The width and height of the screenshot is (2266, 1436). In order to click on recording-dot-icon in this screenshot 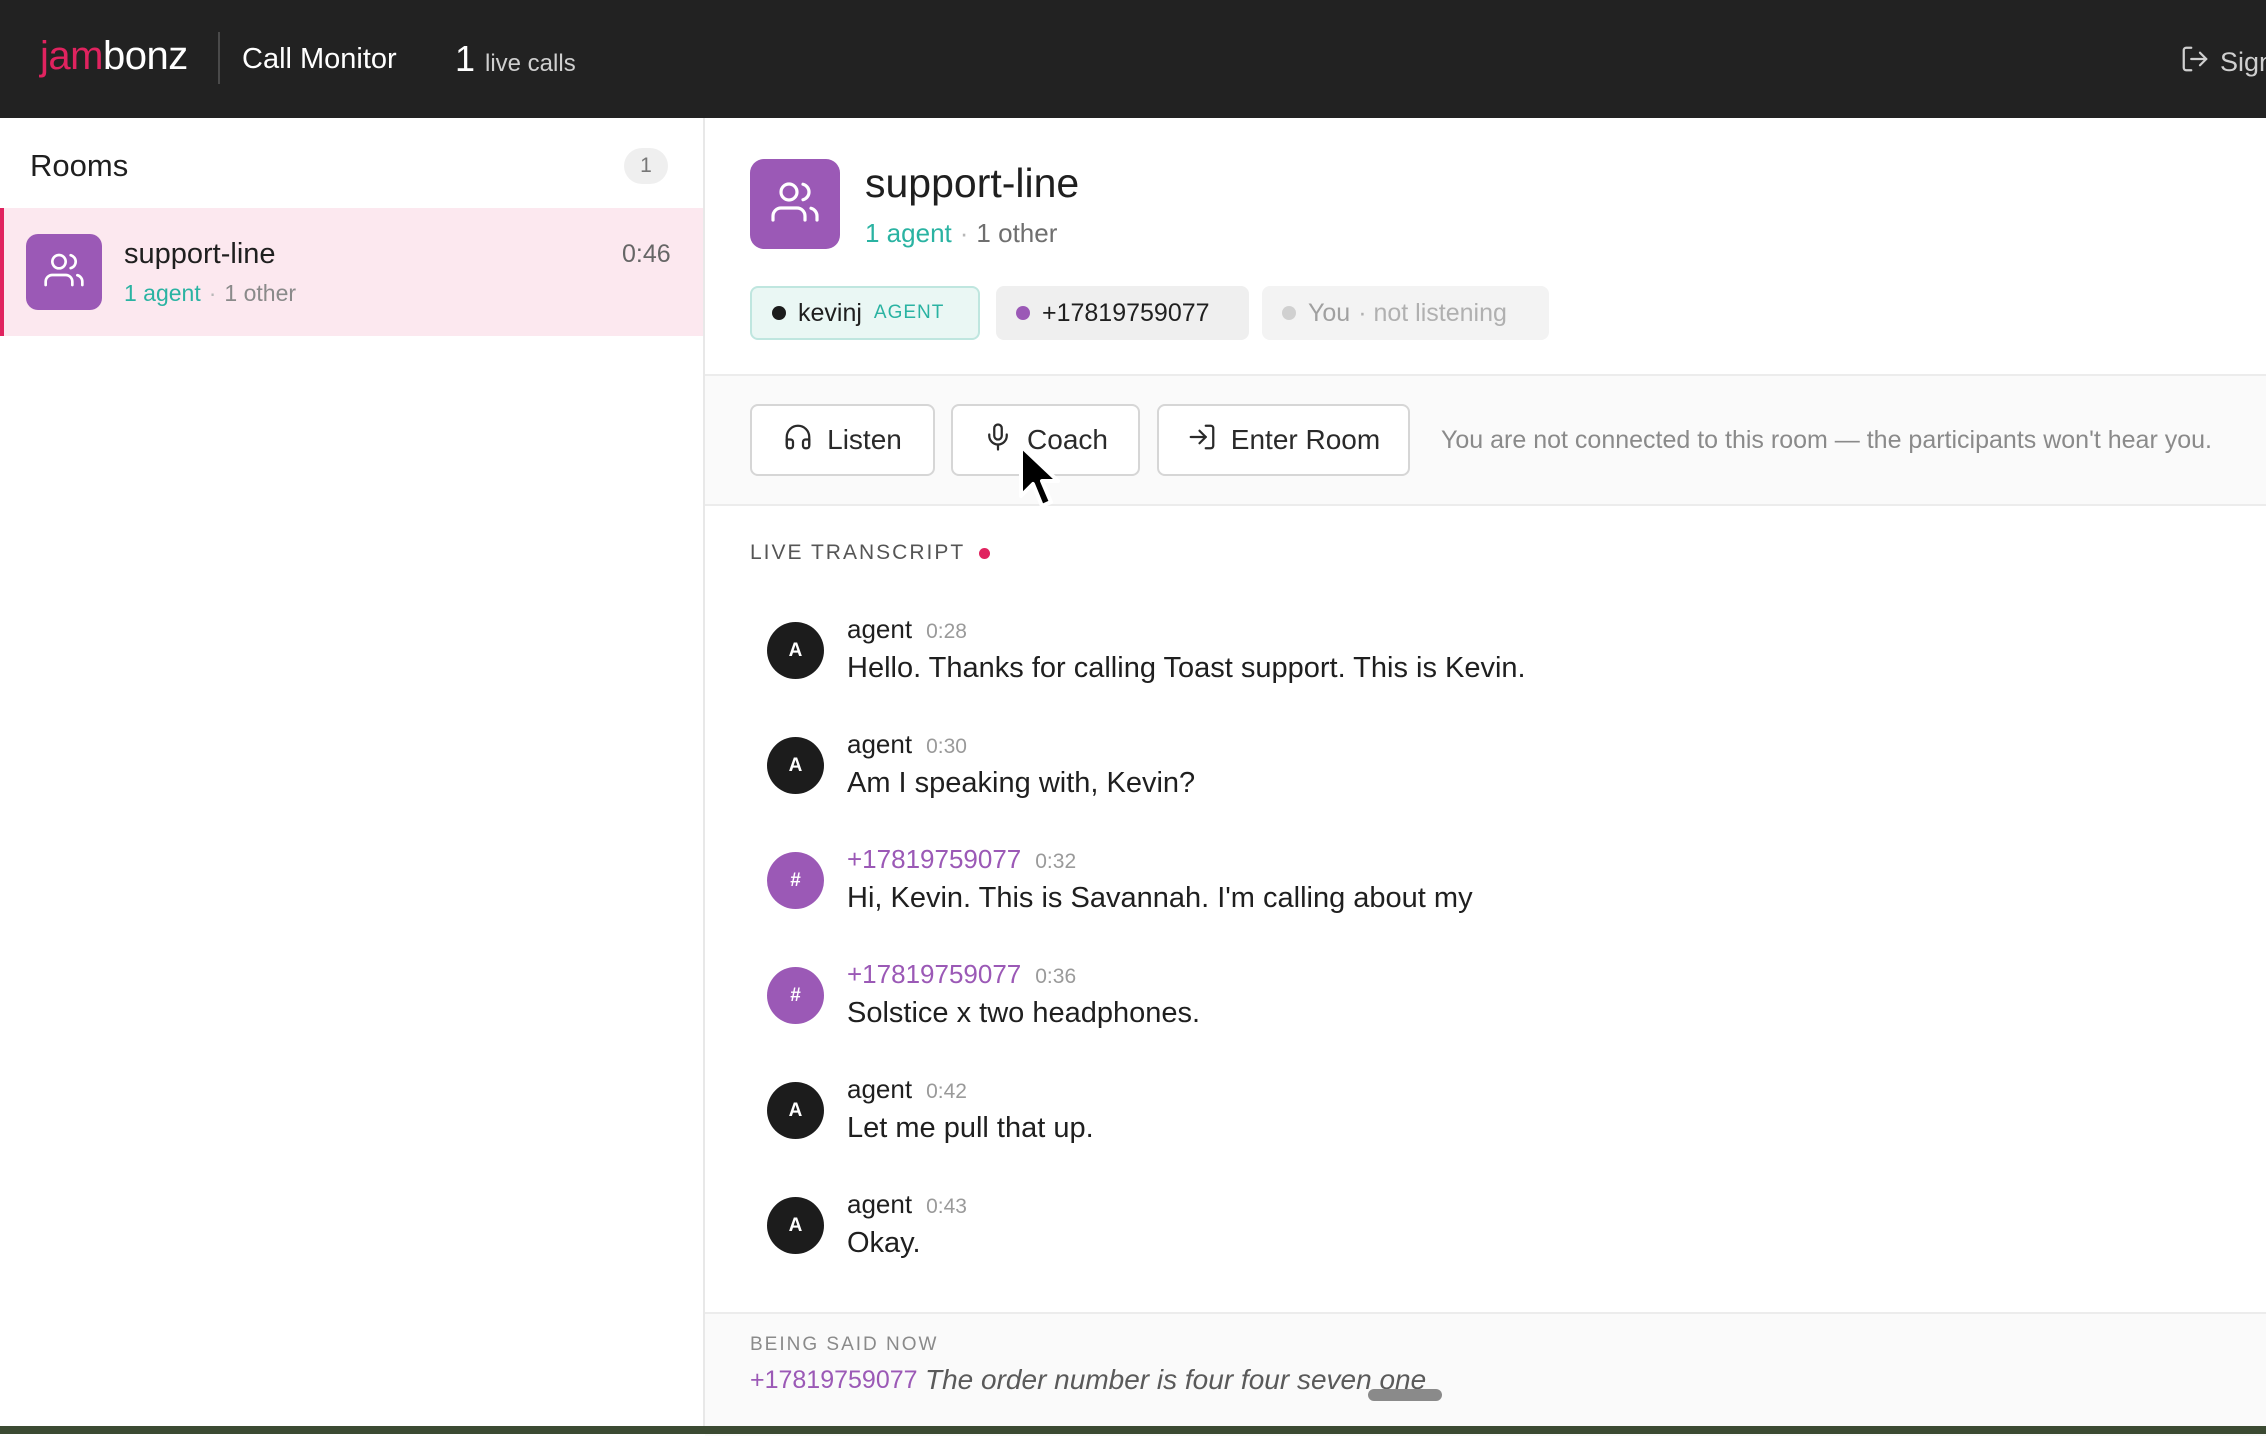, I will do `click(985, 553)`.